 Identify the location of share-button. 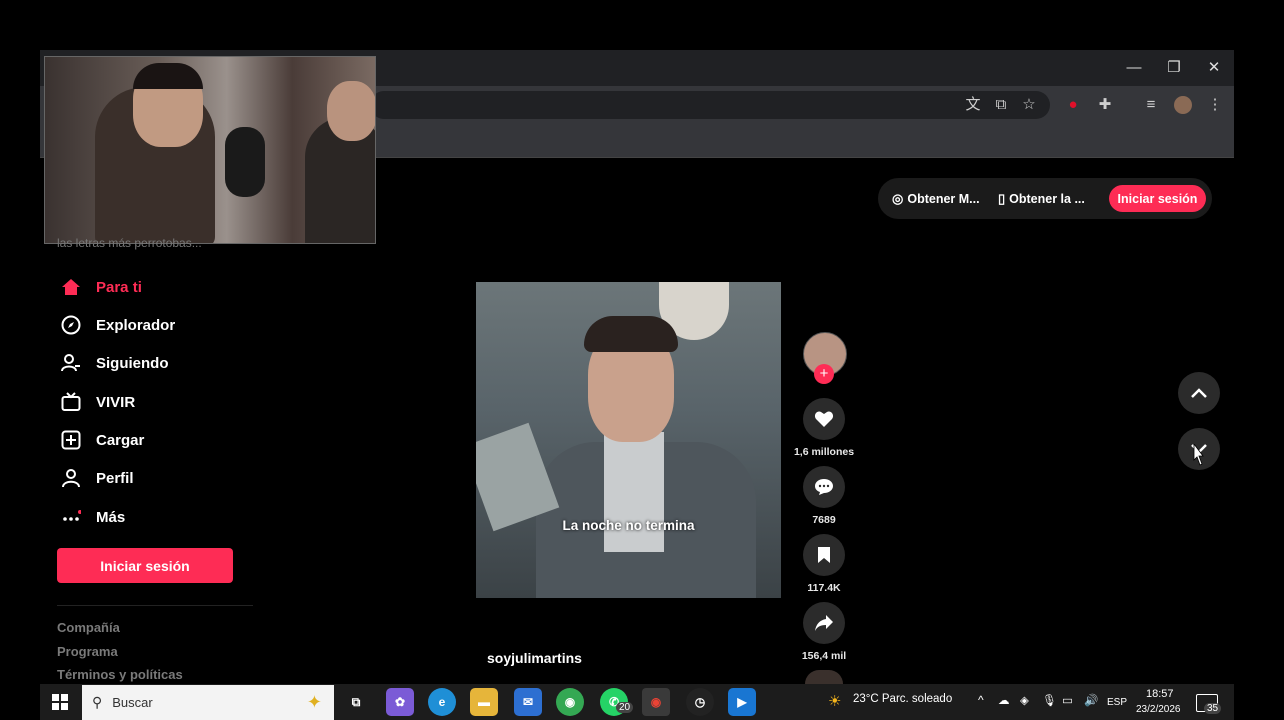
(824, 623).